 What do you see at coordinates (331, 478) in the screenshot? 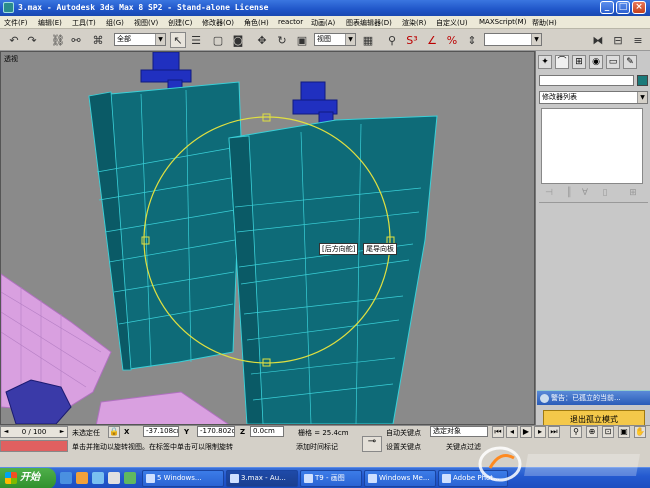
I see `taskbar-item: T9 - 画图` at bounding box center [331, 478].